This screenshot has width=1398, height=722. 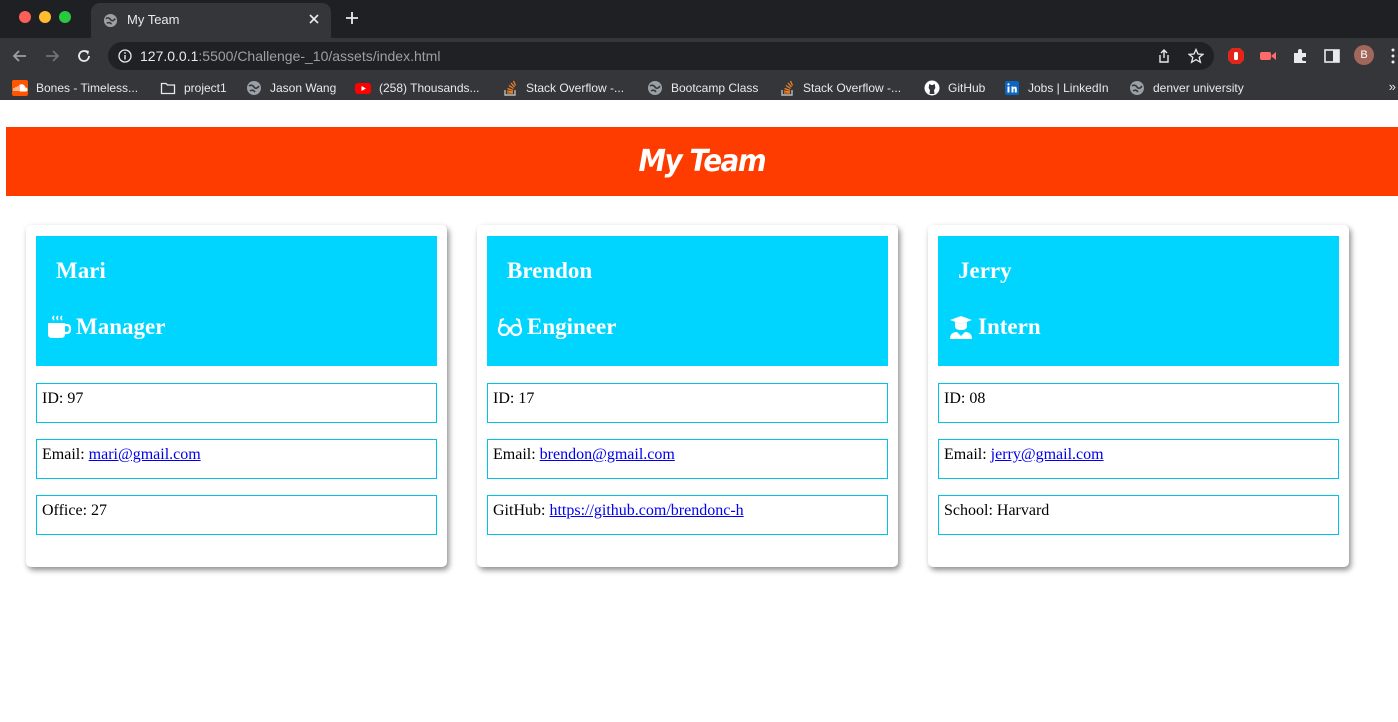 I want to click on minimize-window-button, so click(x=45, y=17).